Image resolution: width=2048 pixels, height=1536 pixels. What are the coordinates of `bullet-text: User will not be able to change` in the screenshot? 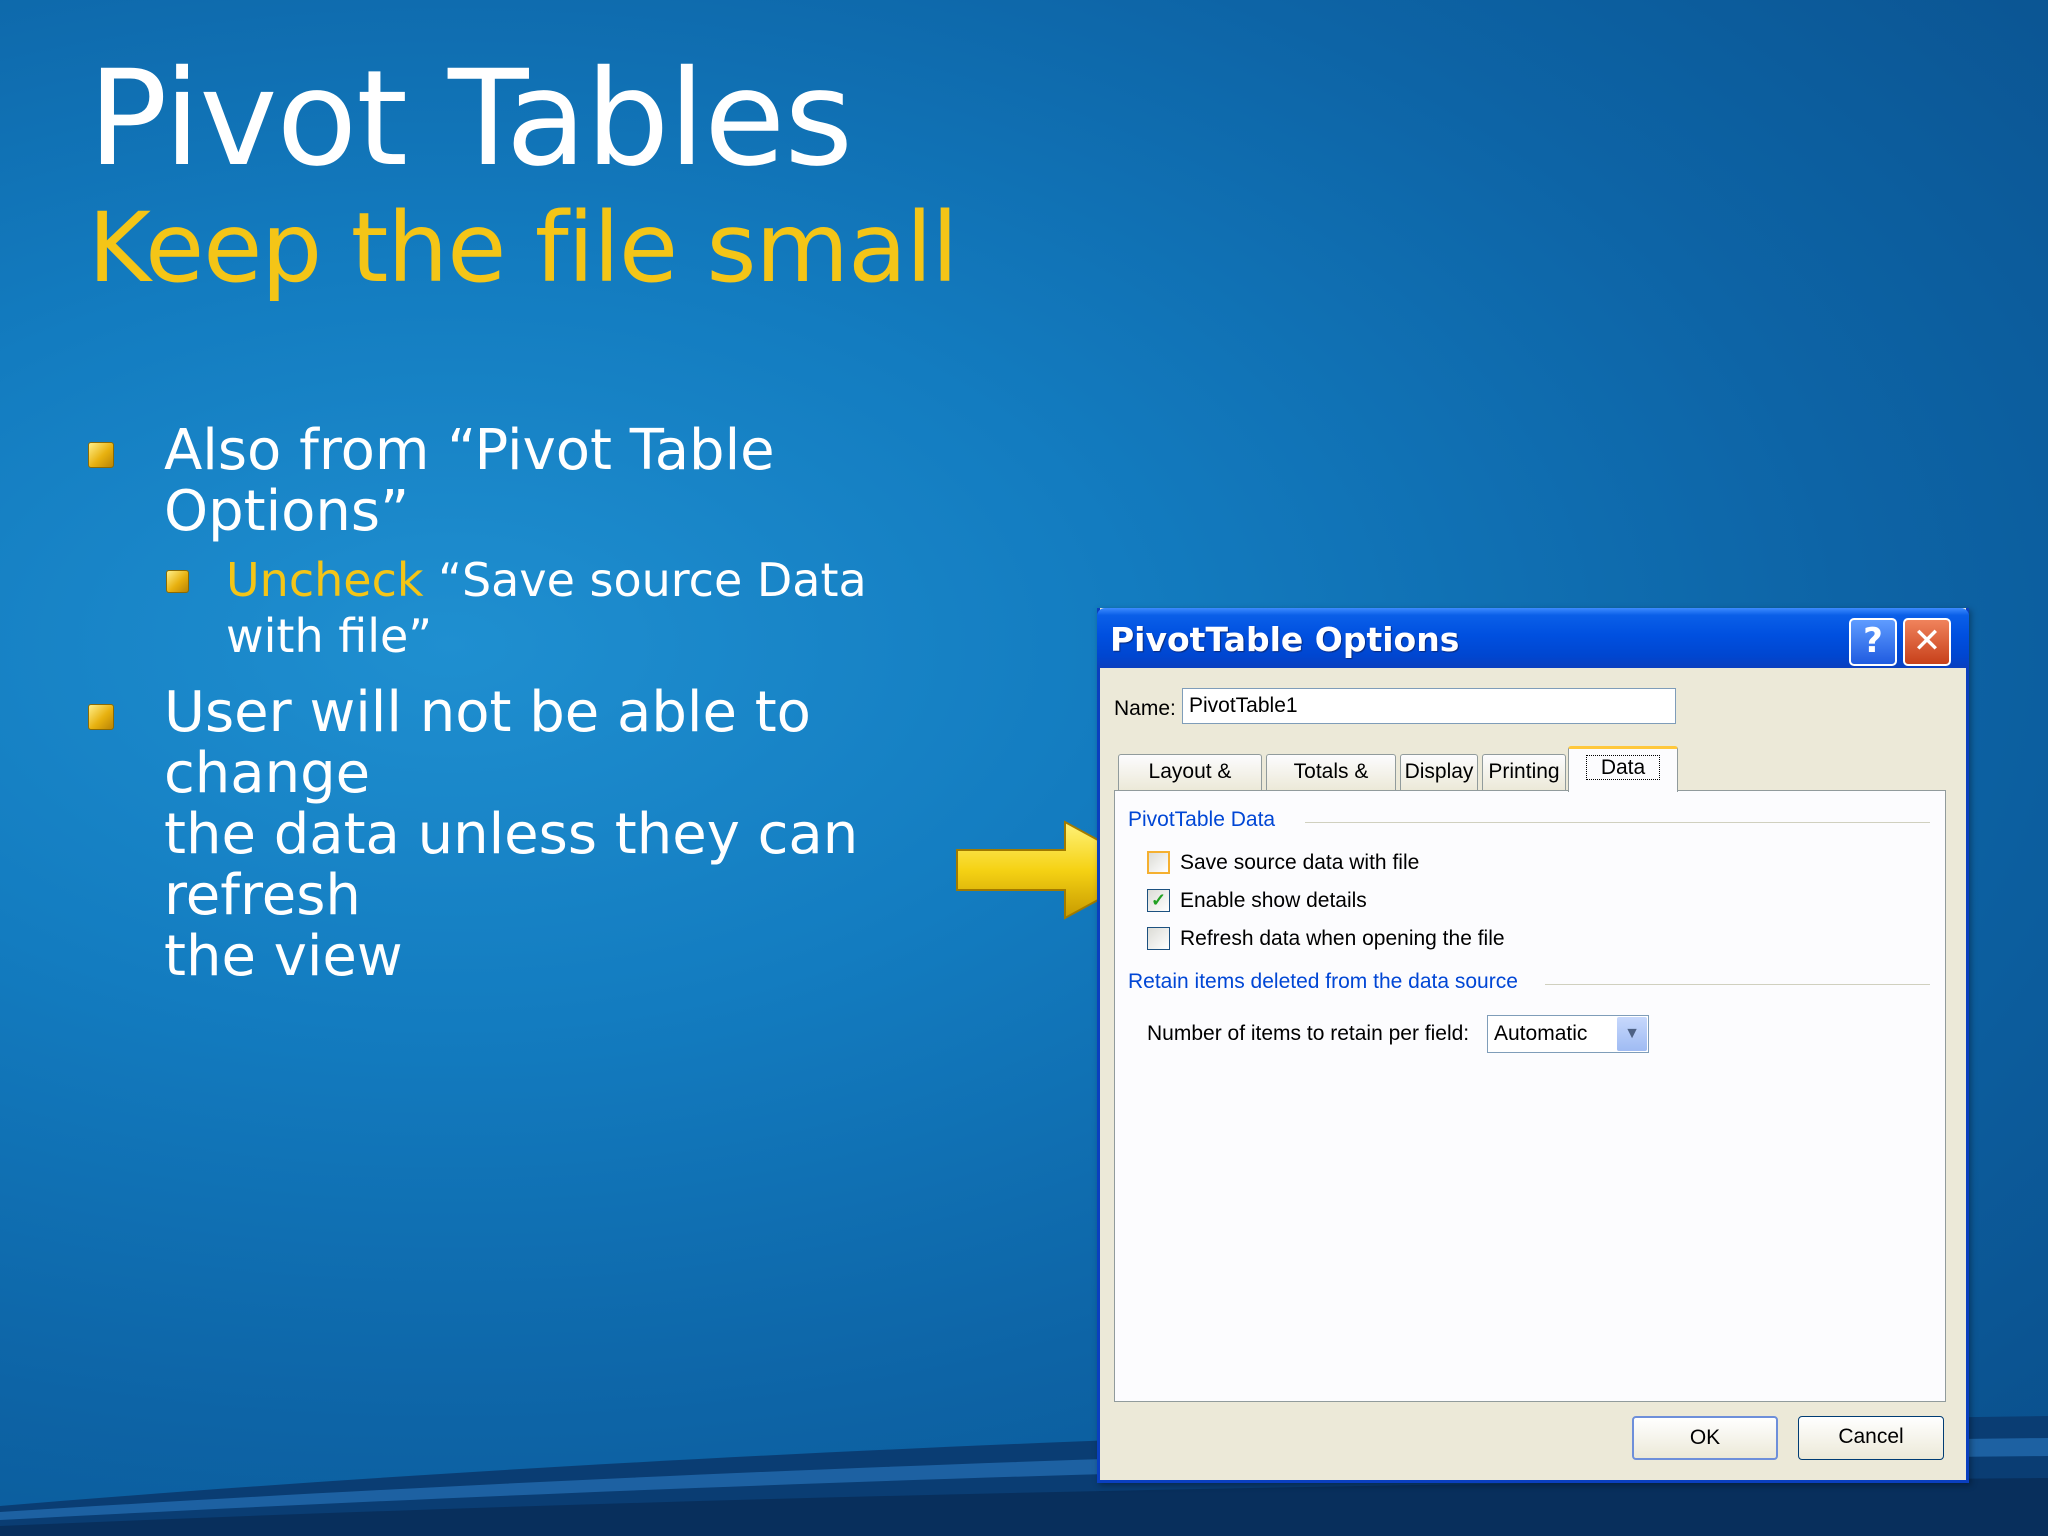 It's located at (487, 743).